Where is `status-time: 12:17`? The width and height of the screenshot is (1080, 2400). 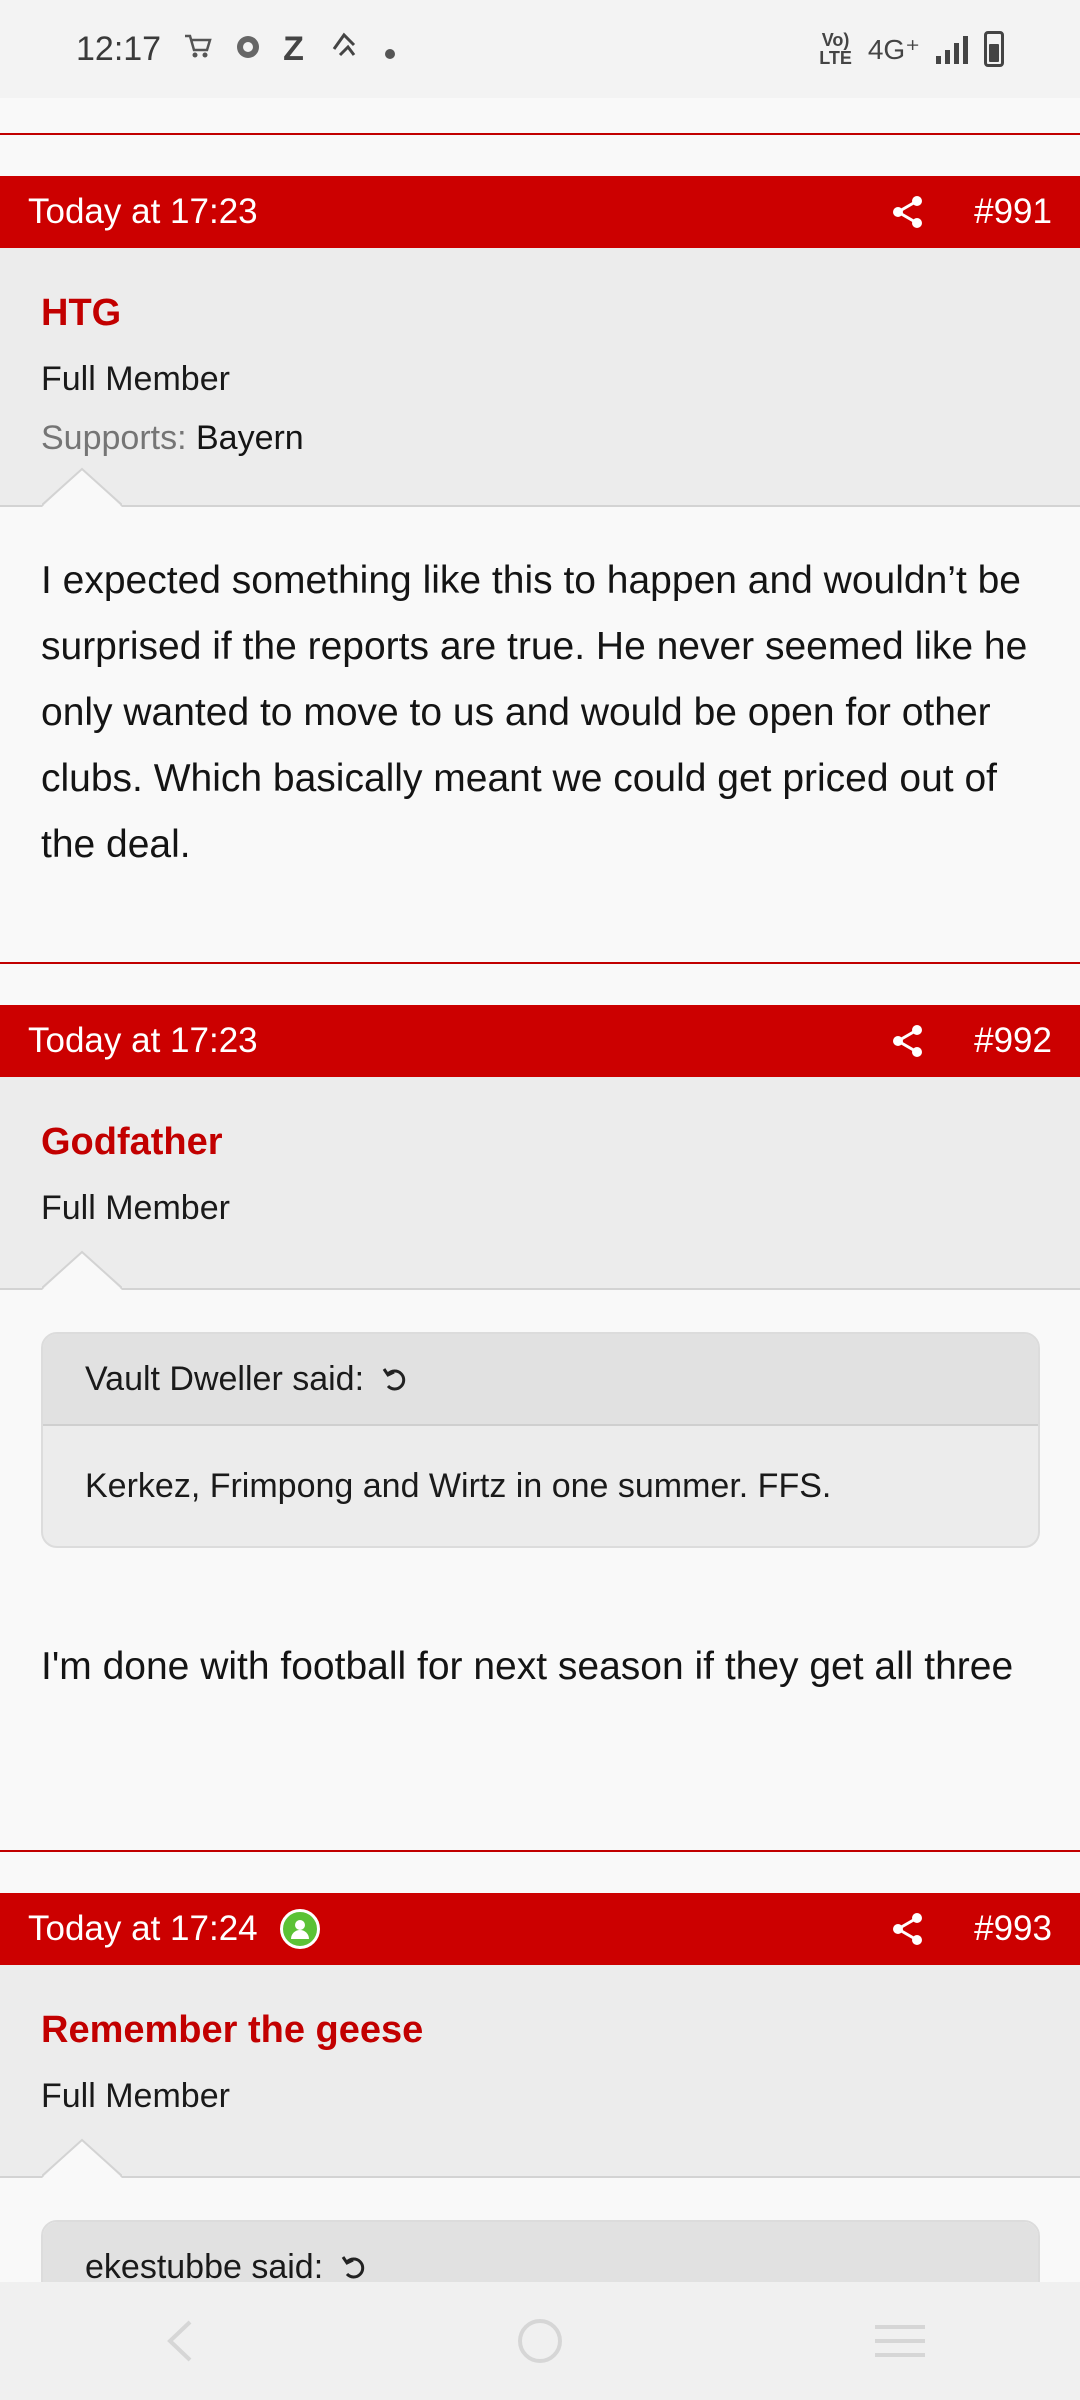
status-time: 12:17 is located at coordinates (119, 48).